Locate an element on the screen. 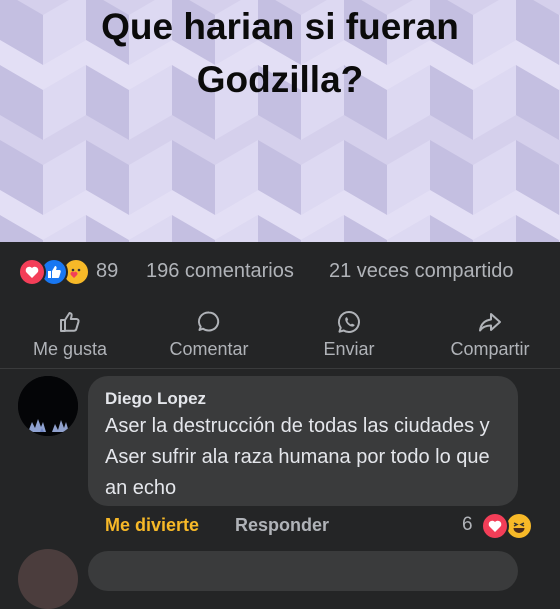 The width and height of the screenshot is (560, 609). share-arrow-icon is located at coordinates (490, 322).